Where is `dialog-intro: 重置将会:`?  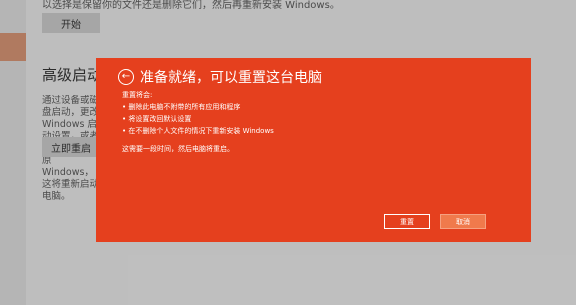
dialog-intro: 重置将会: is located at coordinates (137, 95).